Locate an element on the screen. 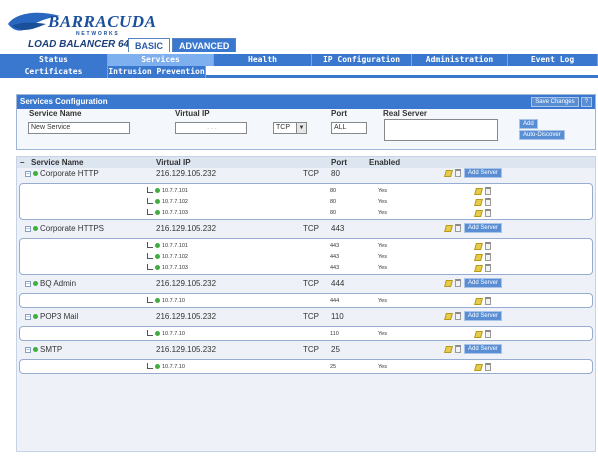 The image size is (598, 456). real-servers-box: 10.7.7.10 25 Yes is located at coordinates (306, 366).